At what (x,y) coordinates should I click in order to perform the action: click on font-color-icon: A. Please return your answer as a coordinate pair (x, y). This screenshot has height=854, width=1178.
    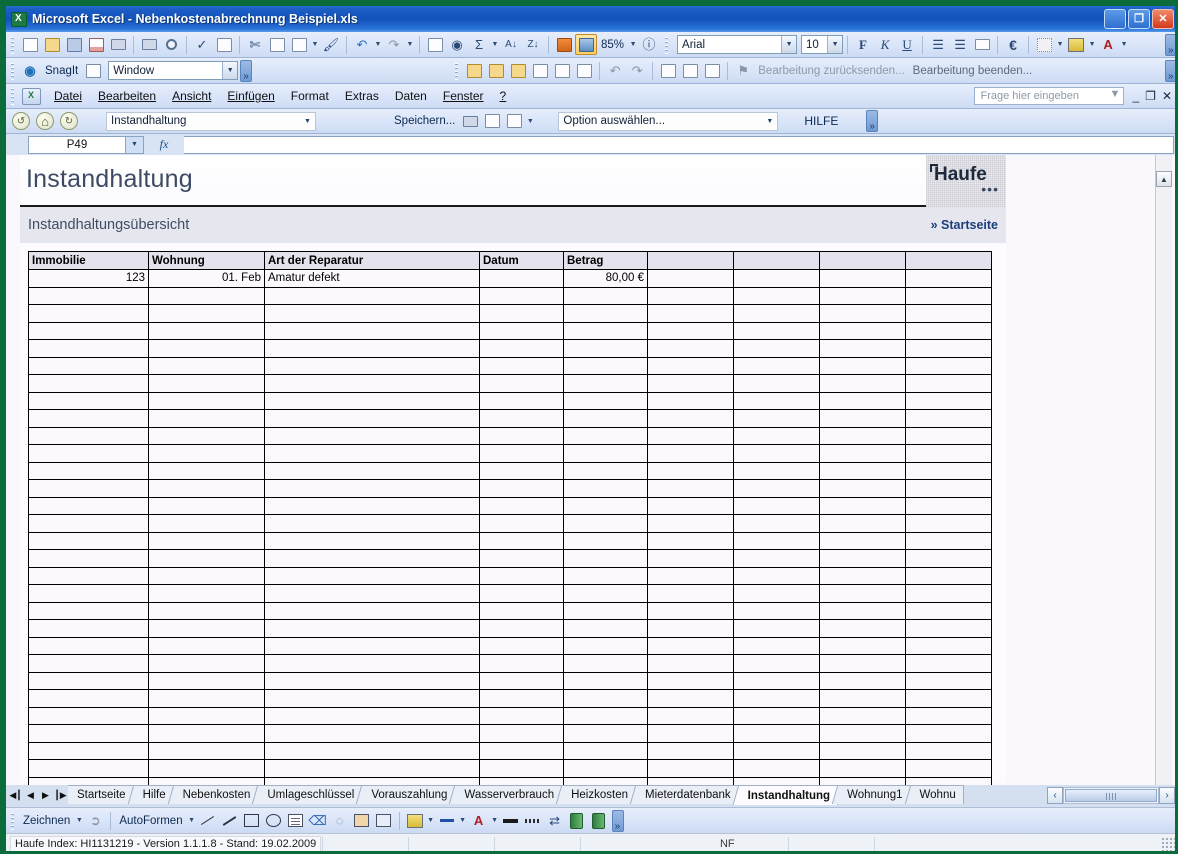
    Looking at the image, I should click on (479, 820).